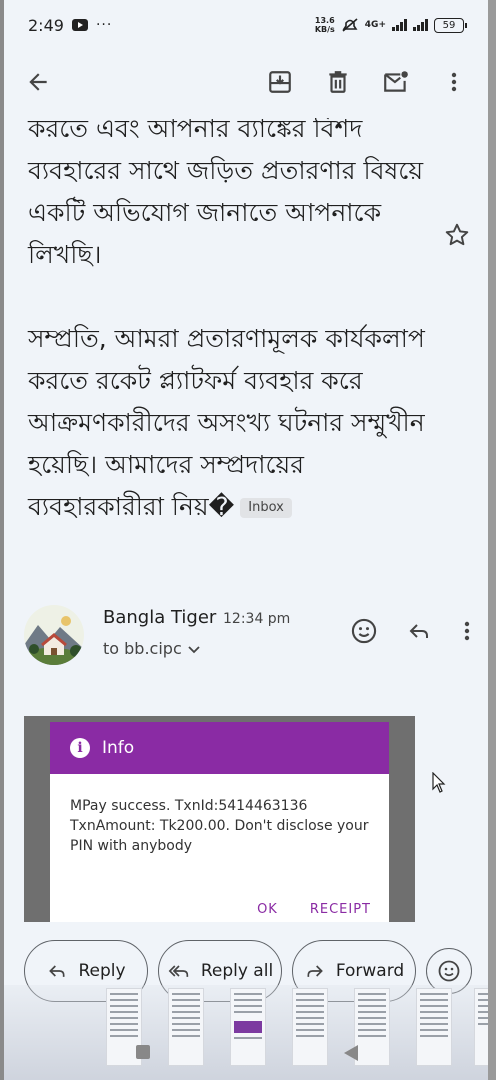  Describe the element at coordinates (79, 25) in the screenshot. I see `youtube-notification-icon` at that location.